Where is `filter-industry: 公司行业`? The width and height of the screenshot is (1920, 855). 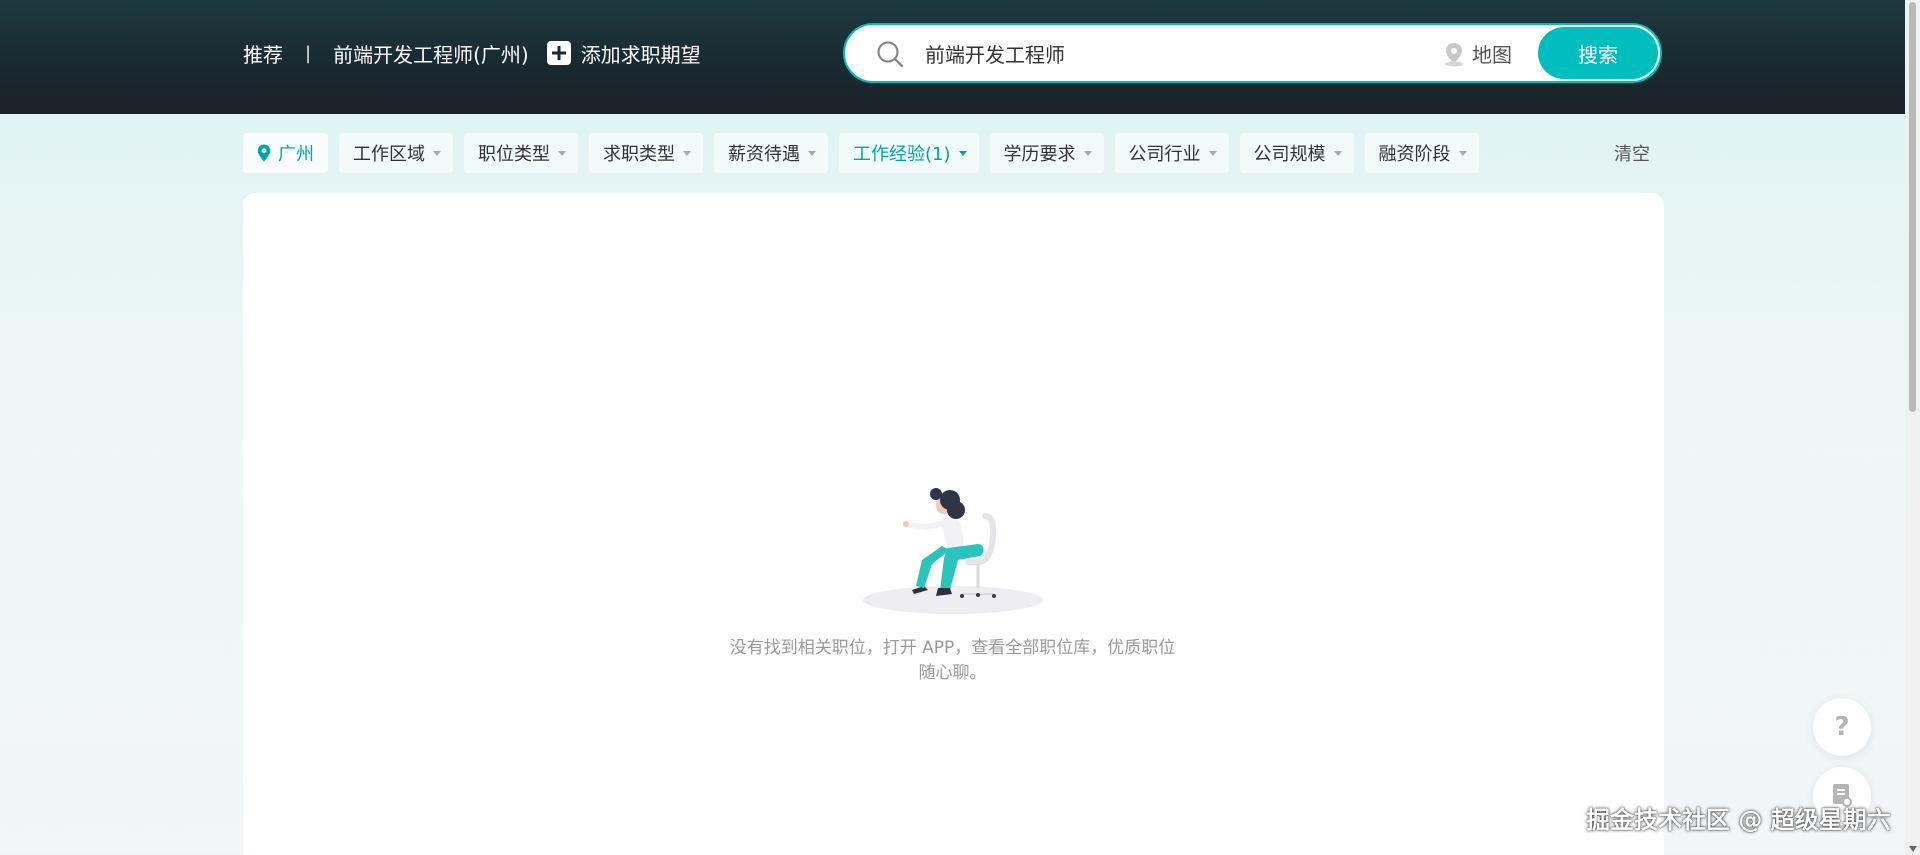
filter-industry: 公司行业 is located at coordinates (1171, 153).